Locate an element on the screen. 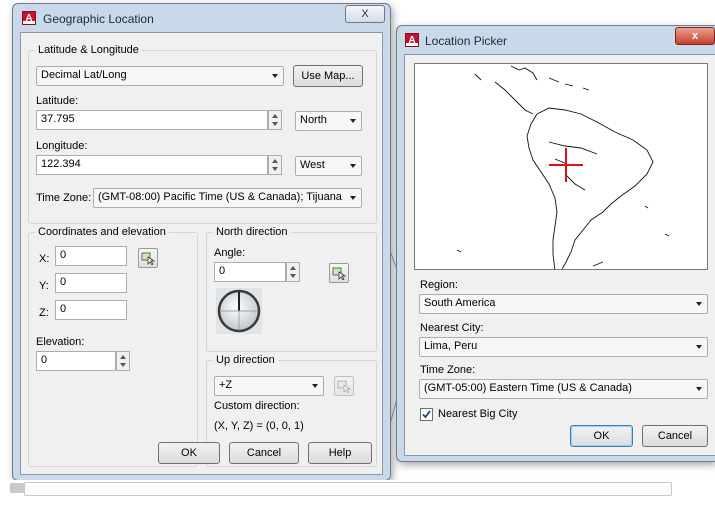 The height and width of the screenshot is (511, 715). z-input: 0 is located at coordinates (91, 310).